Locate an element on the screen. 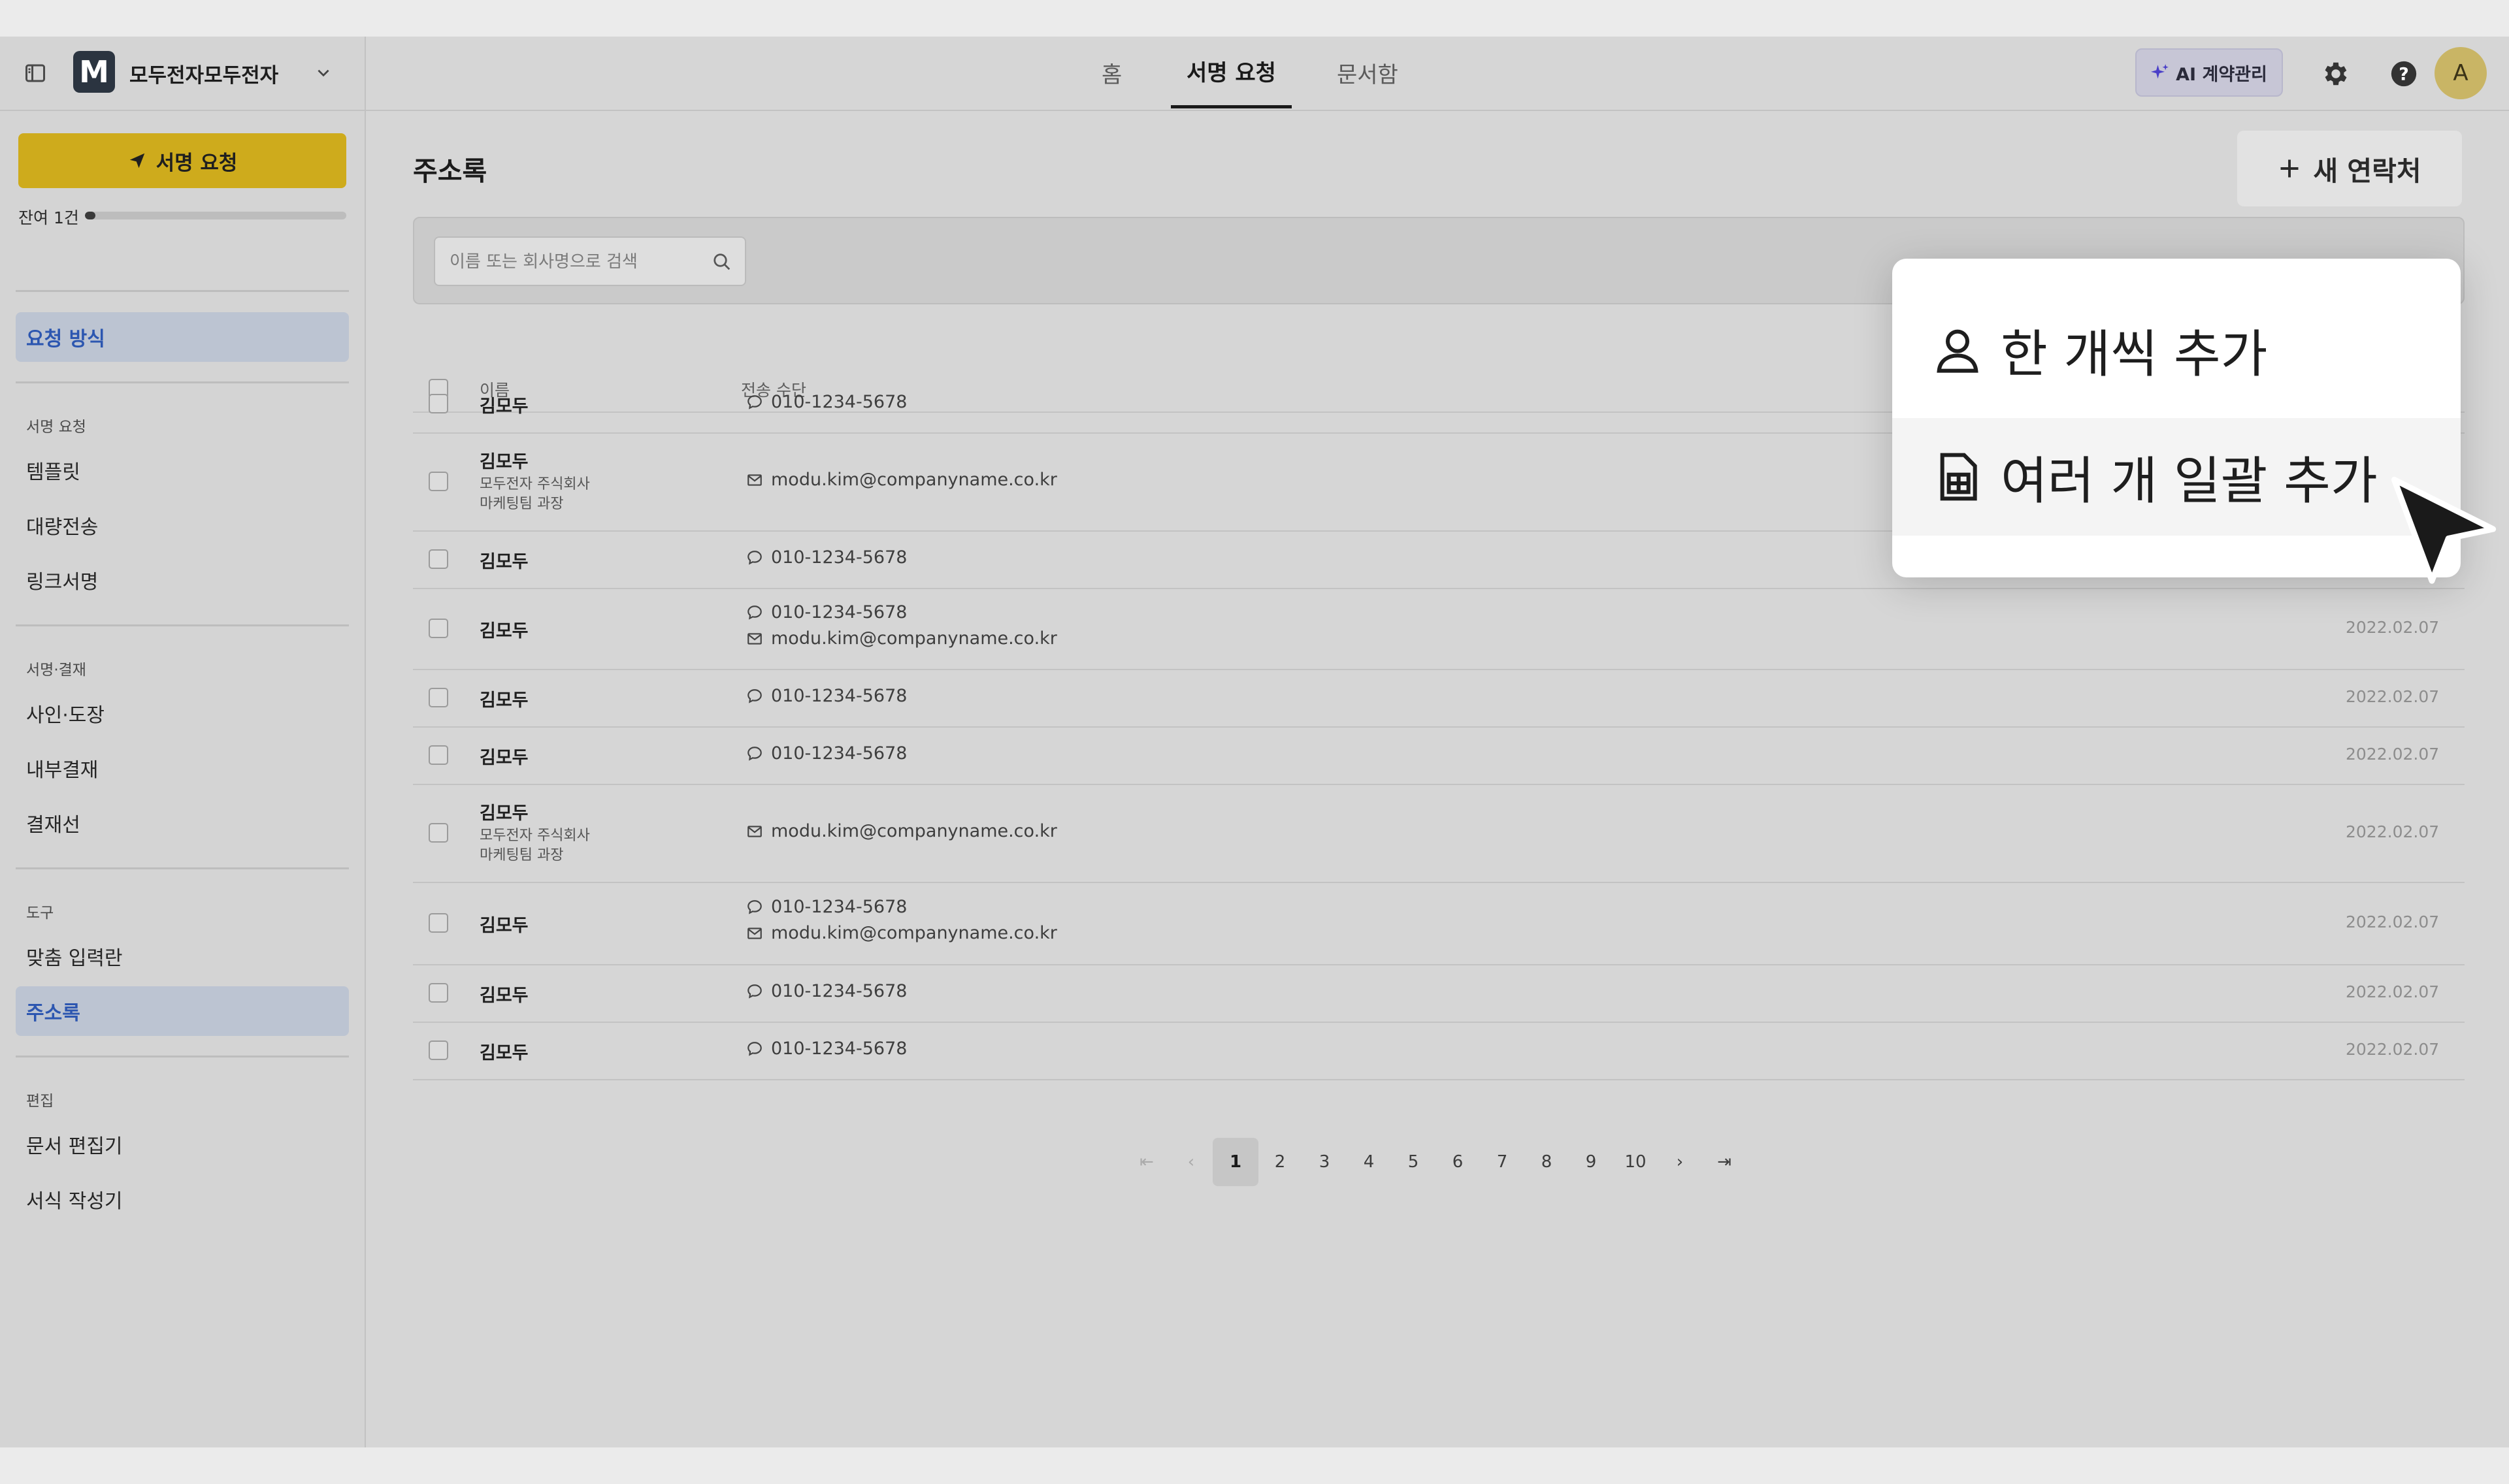 Image resolution: width=2509 pixels, height=1484 pixels. page-10: 10 is located at coordinates (1635, 1162).